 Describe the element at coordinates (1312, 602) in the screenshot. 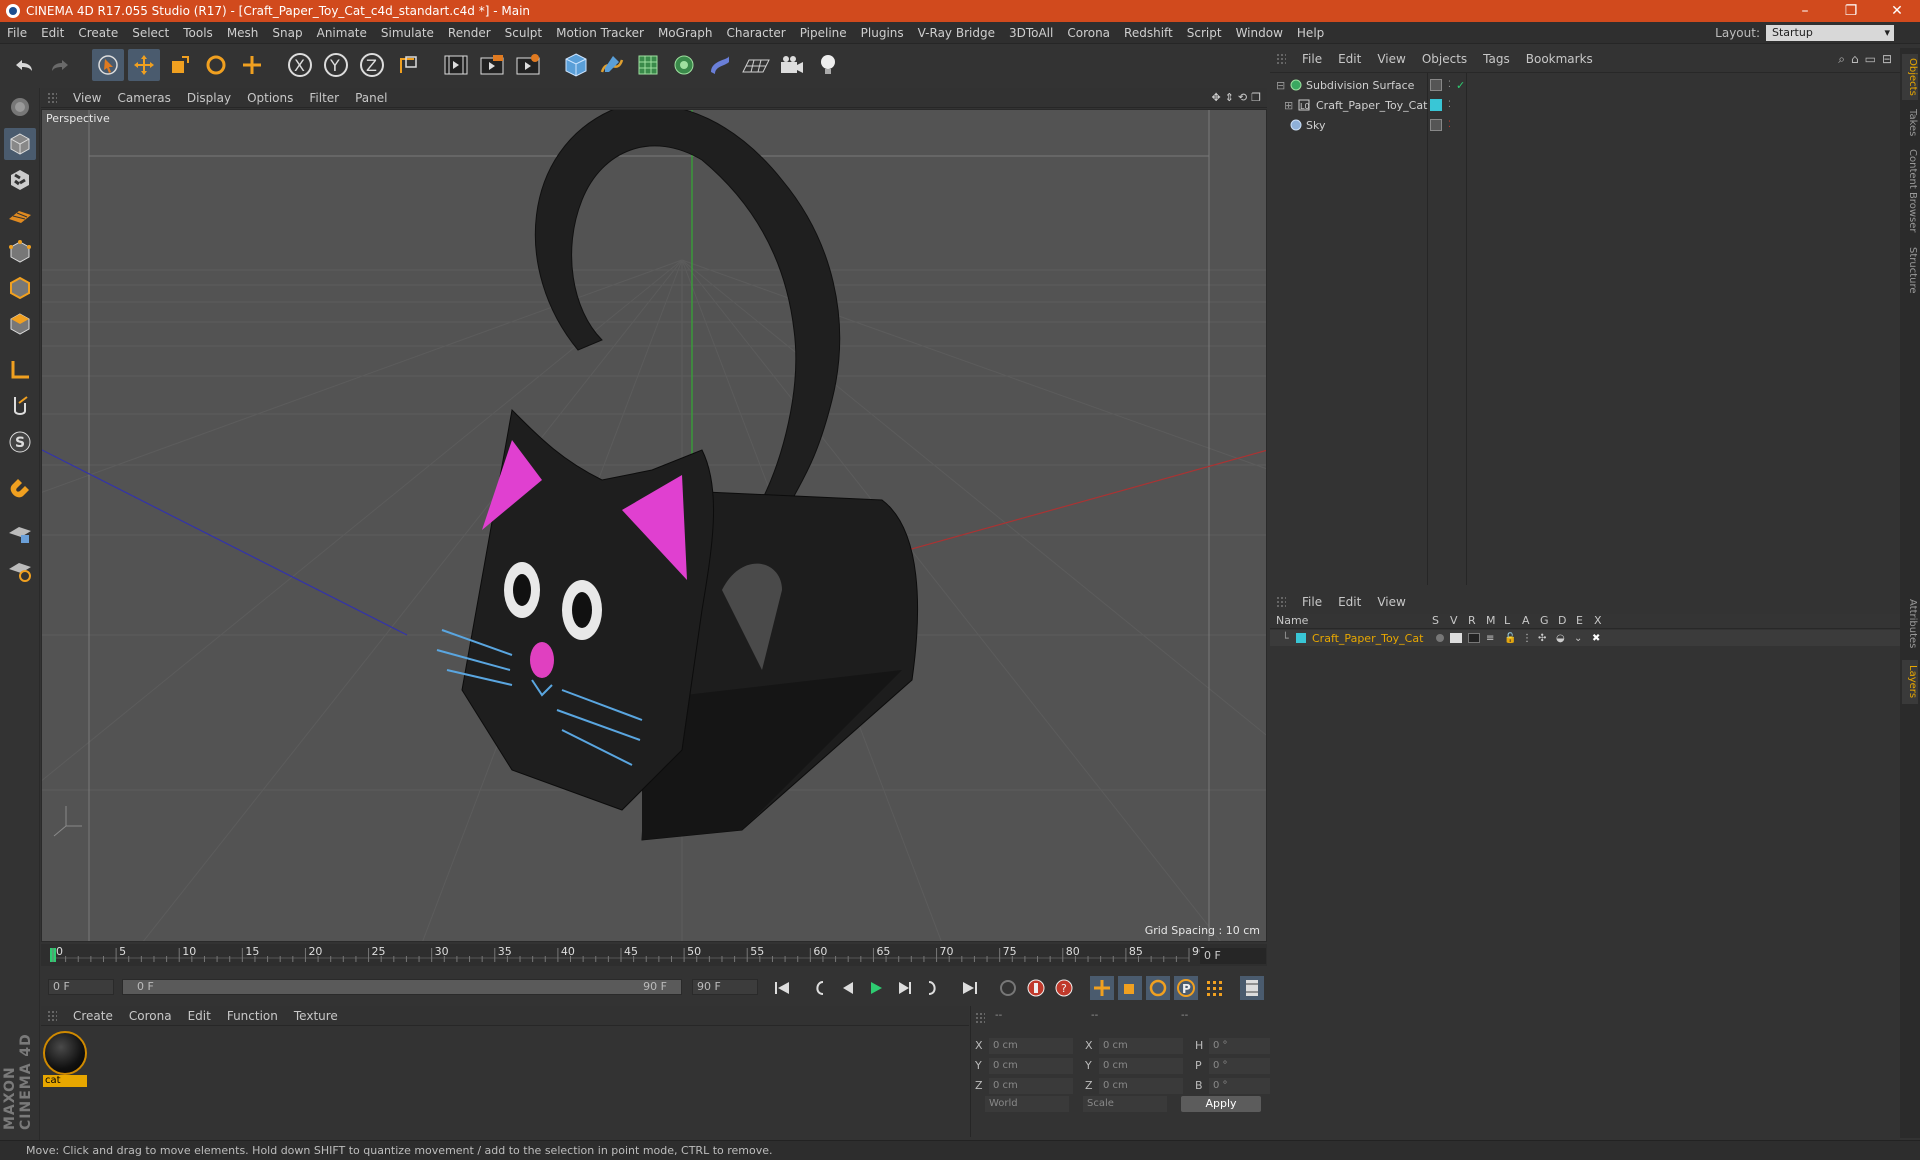

I see `layer-menu-file: File` at that location.